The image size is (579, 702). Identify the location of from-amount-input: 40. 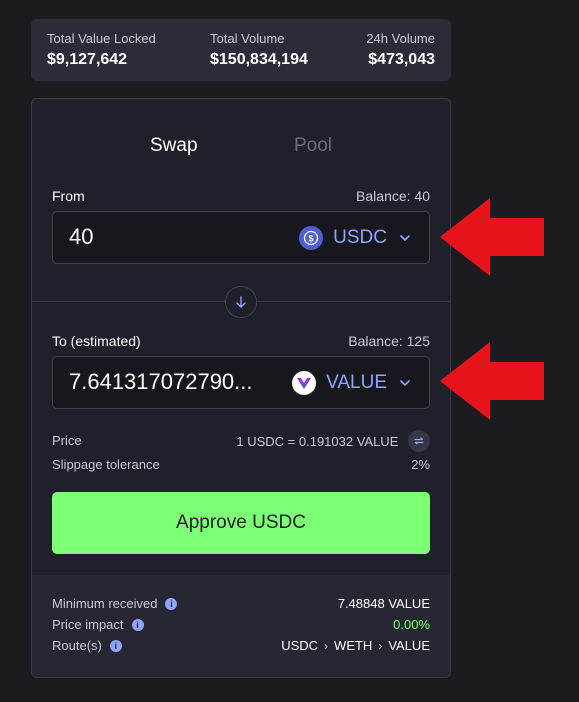
(174, 237).